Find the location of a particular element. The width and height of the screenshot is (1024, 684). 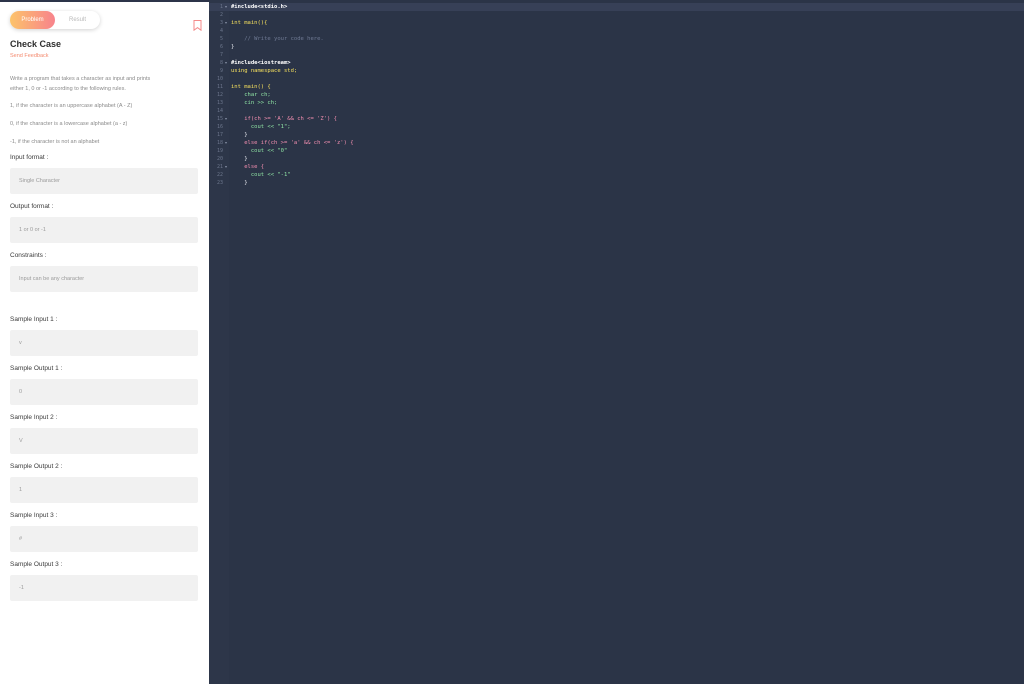

code-line: #include<iostream> is located at coordinates (261, 63).